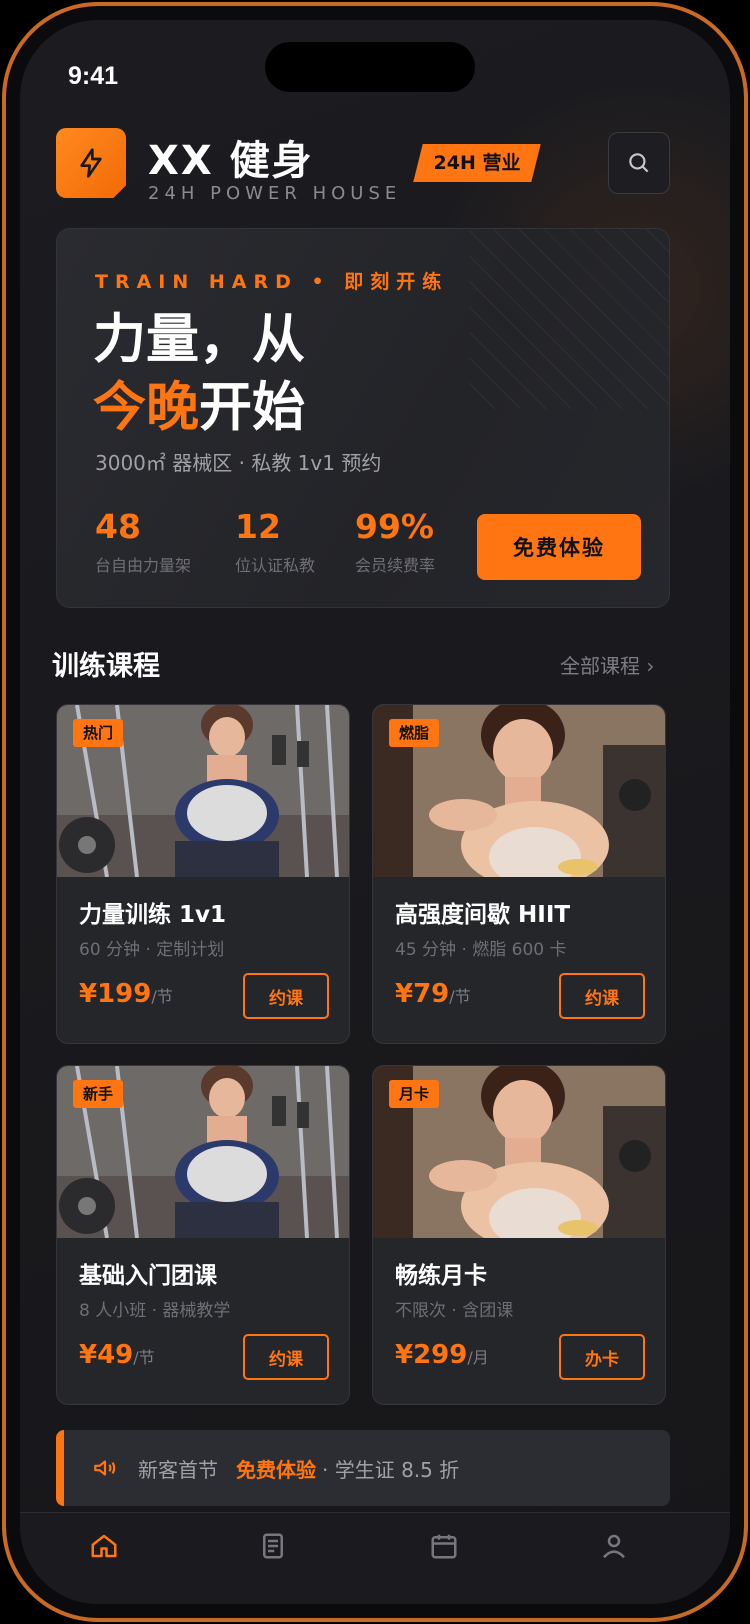 This screenshot has height=1624, width=750. Describe the element at coordinates (118, 526) in the screenshot. I see `stat-value: 48` at that location.